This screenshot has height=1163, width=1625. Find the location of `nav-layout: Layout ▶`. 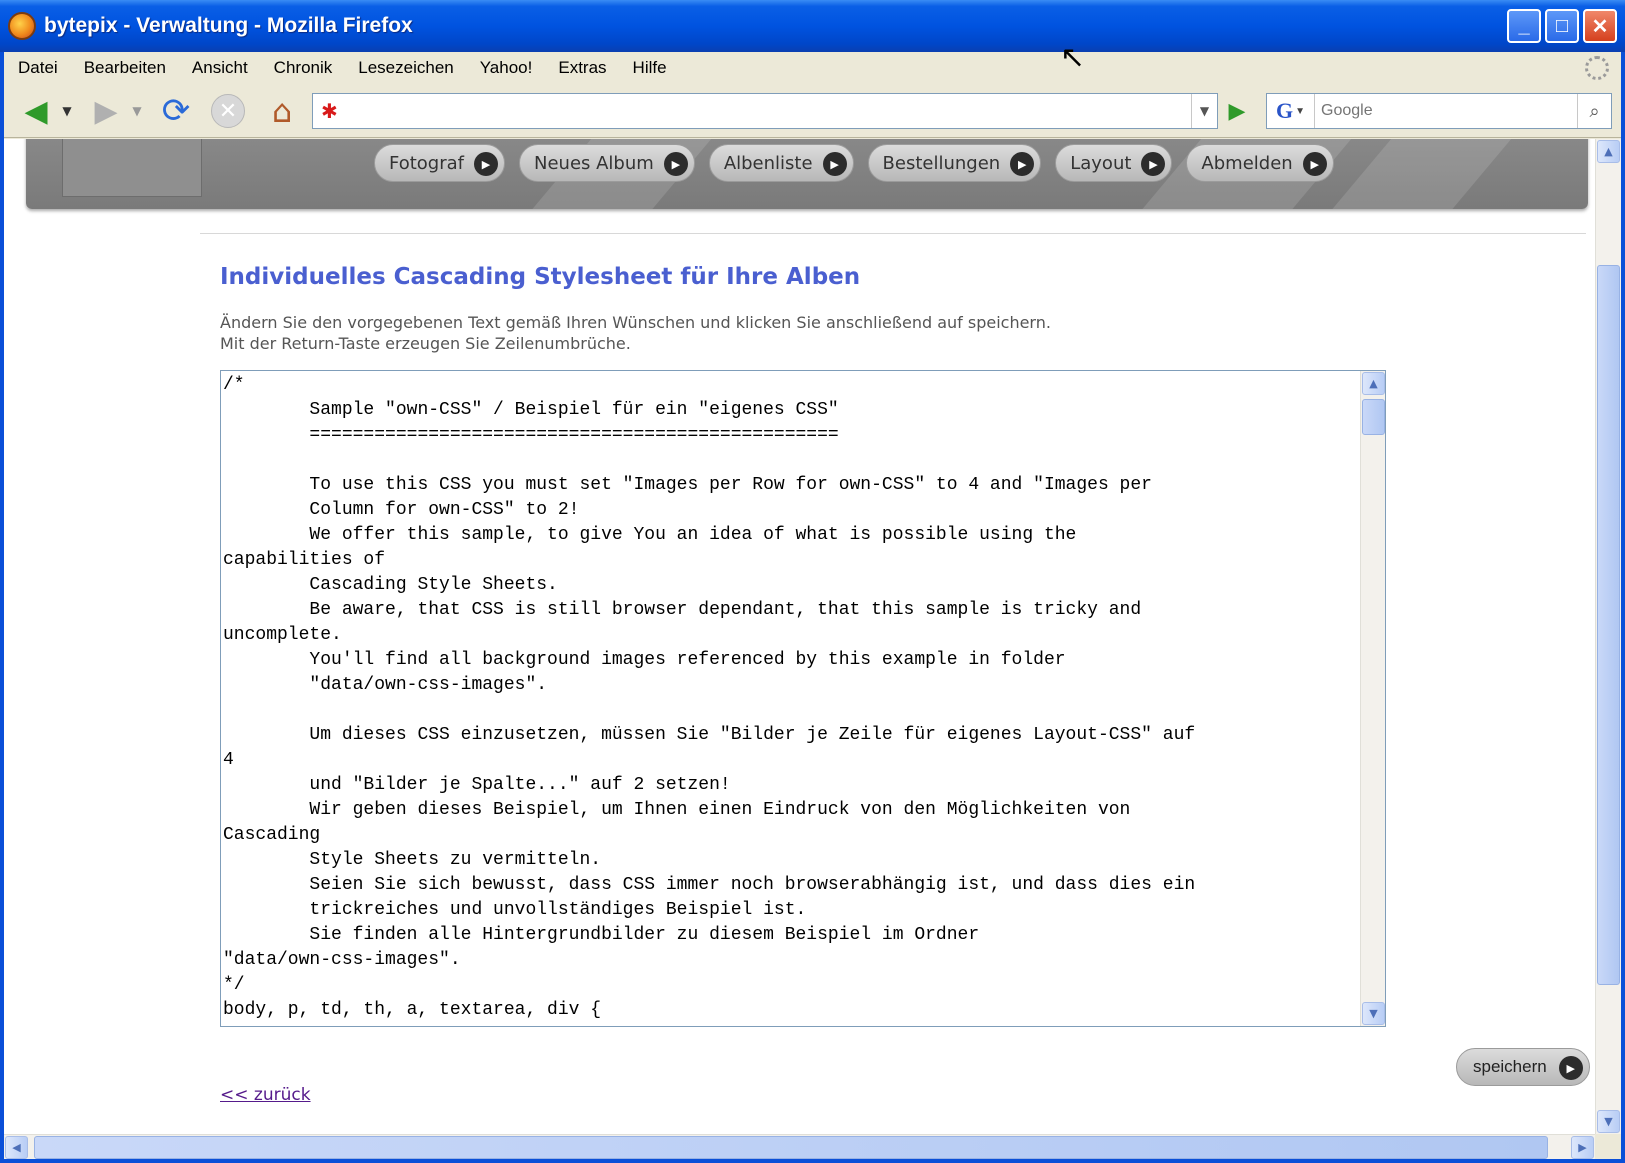

nav-layout: Layout ▶ is located at coordinates (1114, 163).